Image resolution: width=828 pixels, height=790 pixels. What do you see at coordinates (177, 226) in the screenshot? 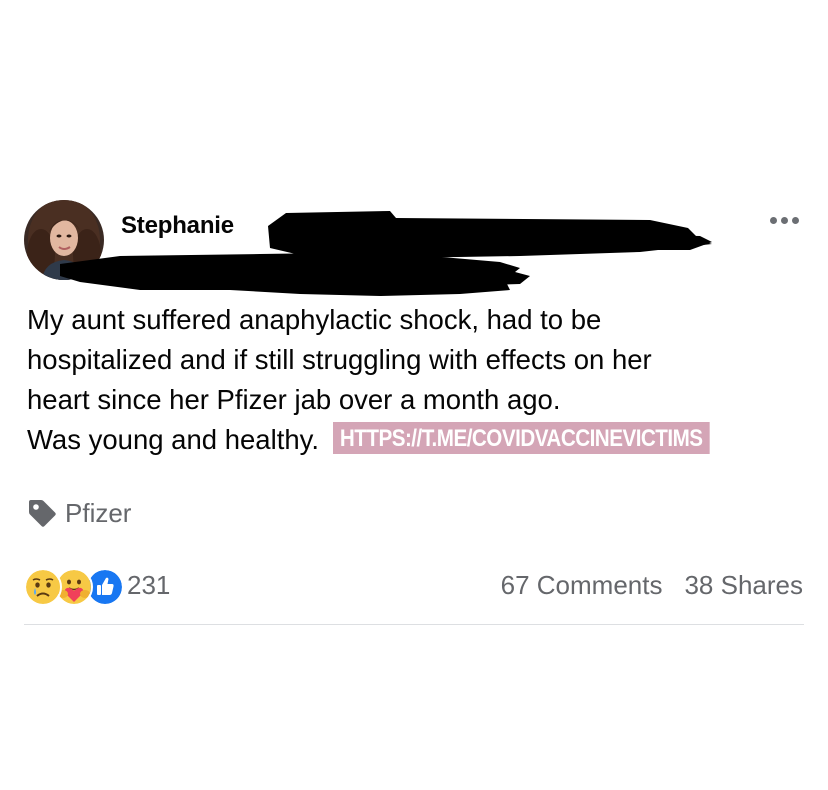
I see `author-name: Stephanie` at bounding box center [177, 226].